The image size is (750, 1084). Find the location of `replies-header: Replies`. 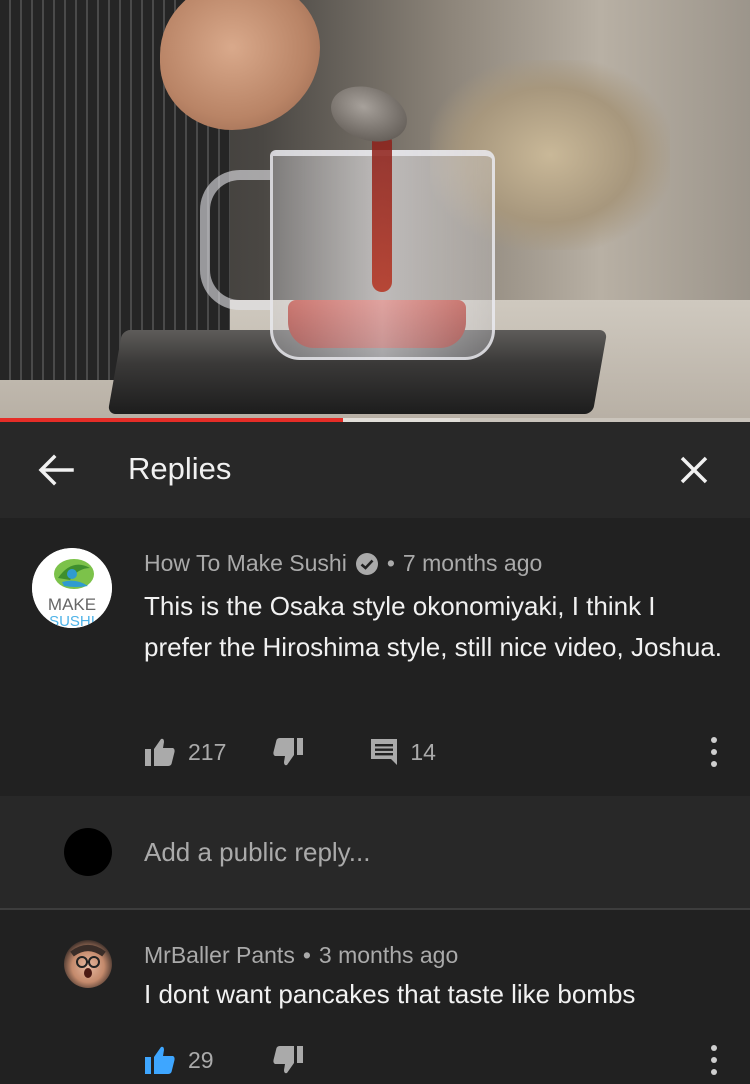

replies-header: Replies is located at coordinates (375, 470).